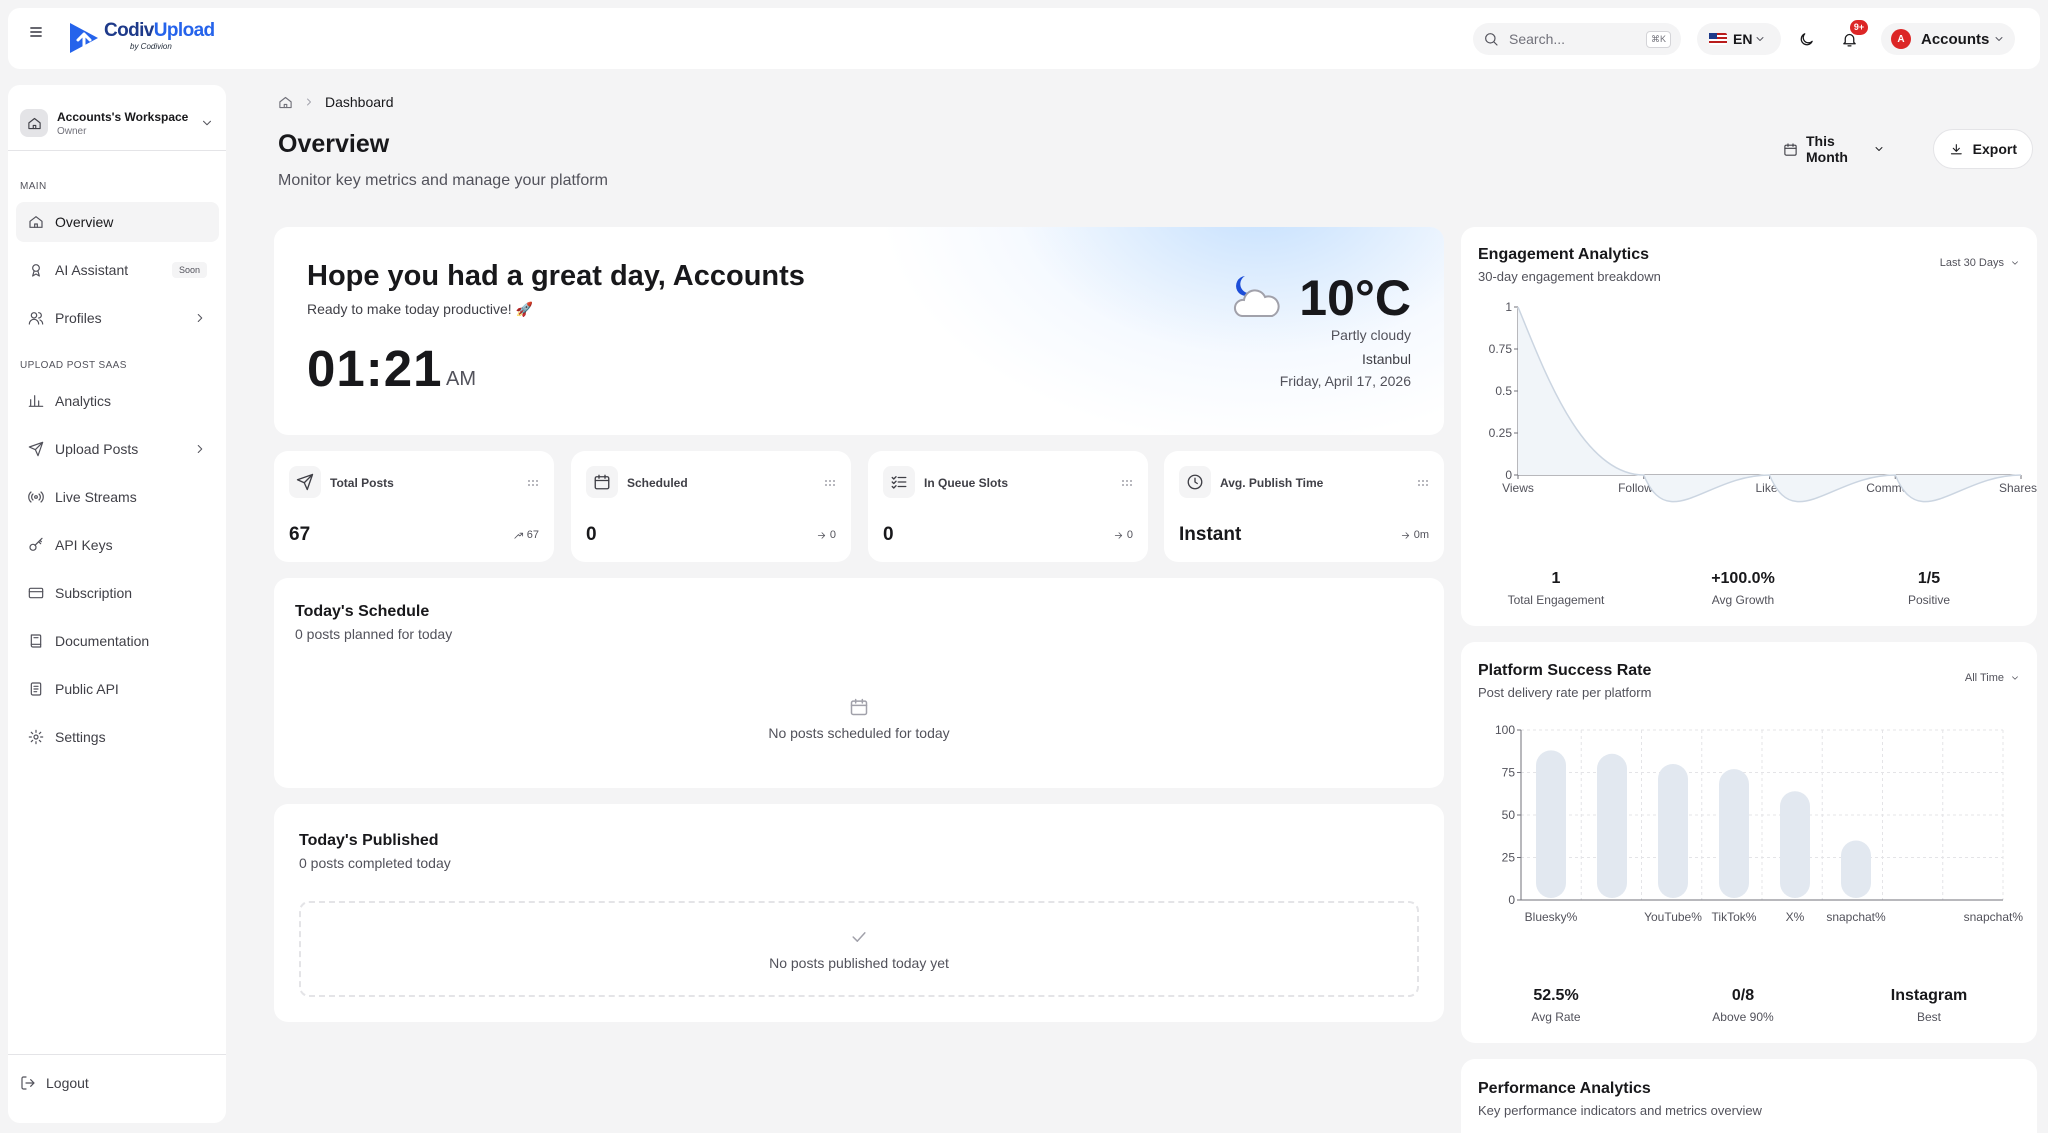 This screenshot has width=2048, height=1133. Describe the element at coordinates (36, 737) in the screenshot. I see `gear-icon` at that location.